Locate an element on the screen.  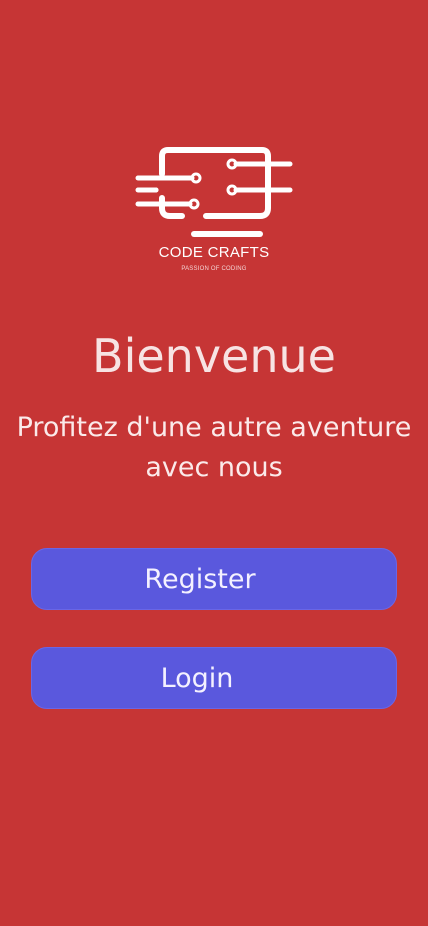
welcome-subtitle: Profitez d'une autre aventure avec nous is located at coordinates (214, 447).